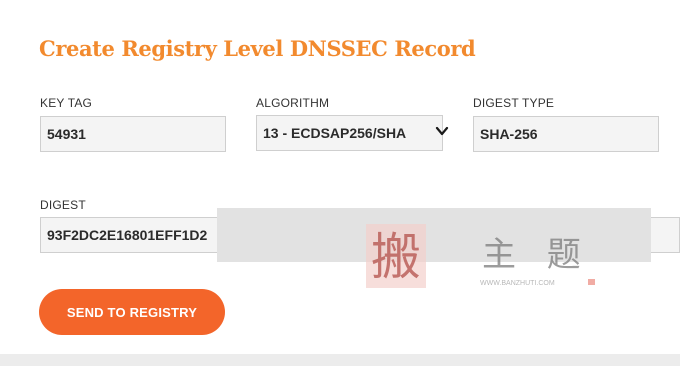 The image size is (680, 366). What do you see at coordinates (480, 256) in the screenshot?
I see `watermark-logo: 搬 主 题 WWW.BANZHUTI.COM` at bounding box center [480, 256].